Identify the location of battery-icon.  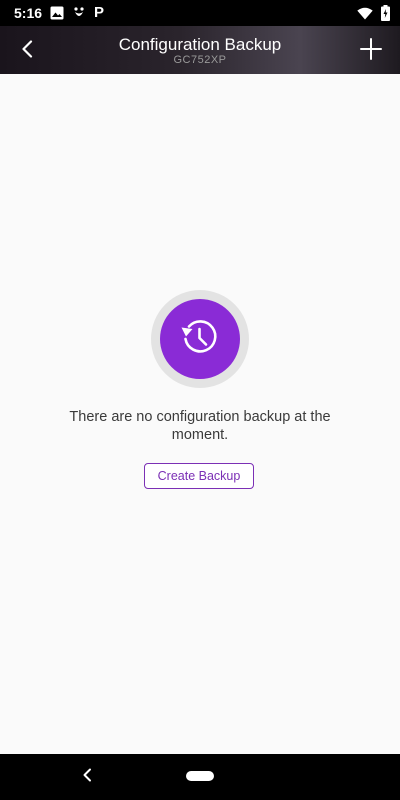
(385, 13).